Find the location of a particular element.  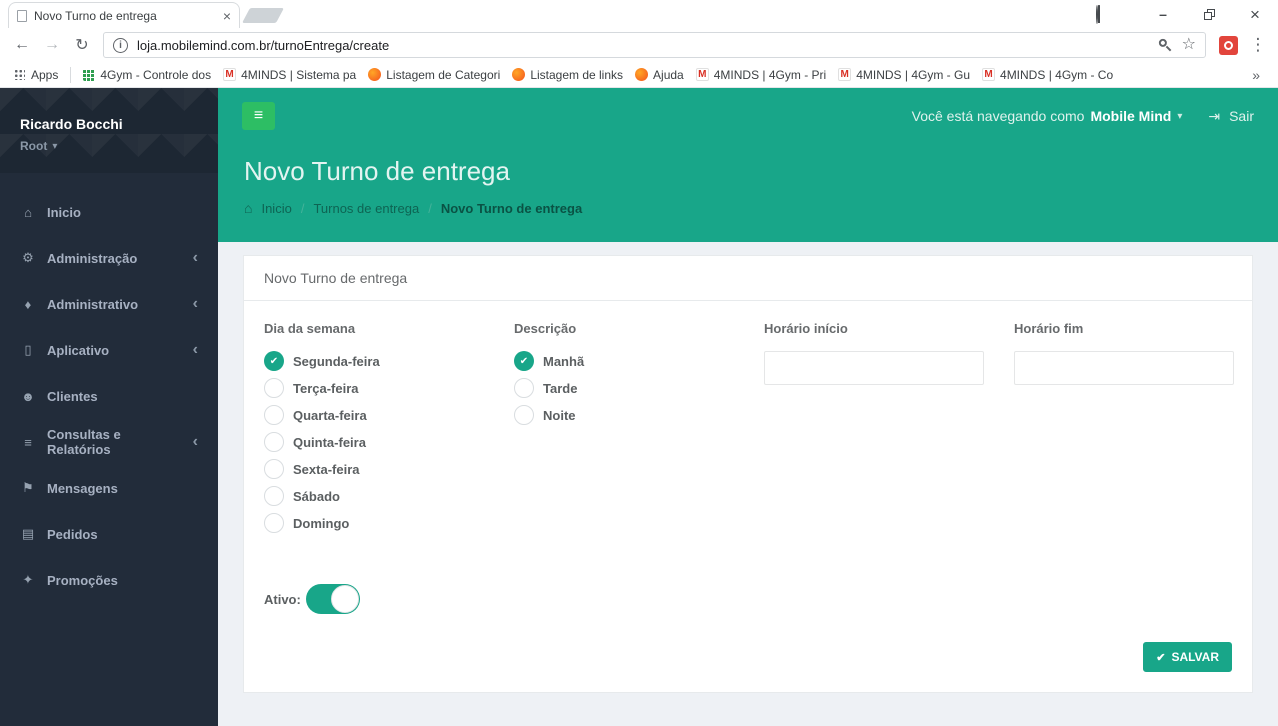

radio-segunda-feira: ✔ Segunda-feira is located at coordinates (389, 361).